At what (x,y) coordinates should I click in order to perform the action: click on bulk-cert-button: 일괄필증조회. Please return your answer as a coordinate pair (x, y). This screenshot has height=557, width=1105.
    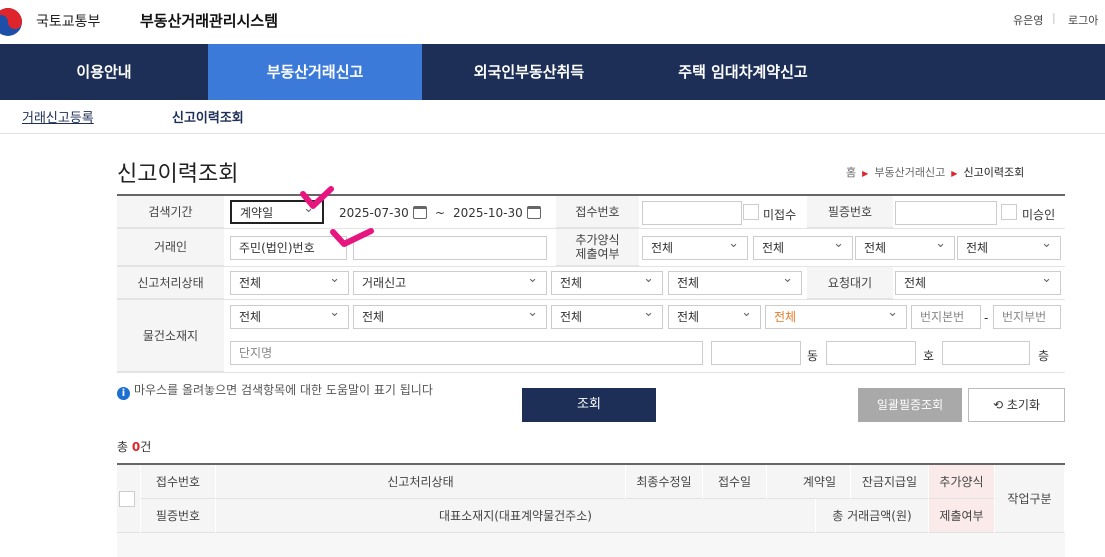
    Looking at the image, I should click on (910, 405).